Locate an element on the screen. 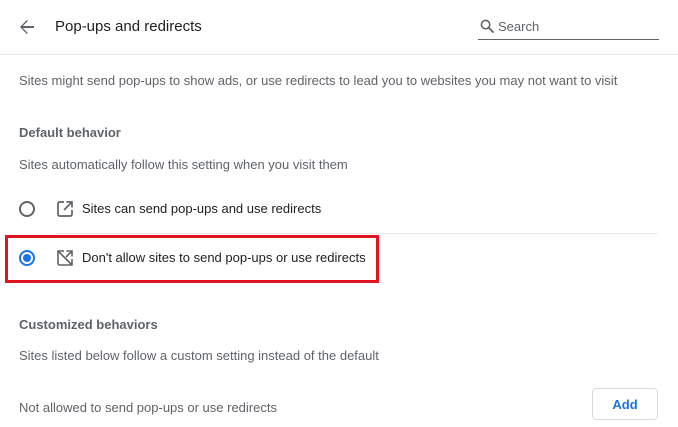  back-button is located at coordinates (27, 27).